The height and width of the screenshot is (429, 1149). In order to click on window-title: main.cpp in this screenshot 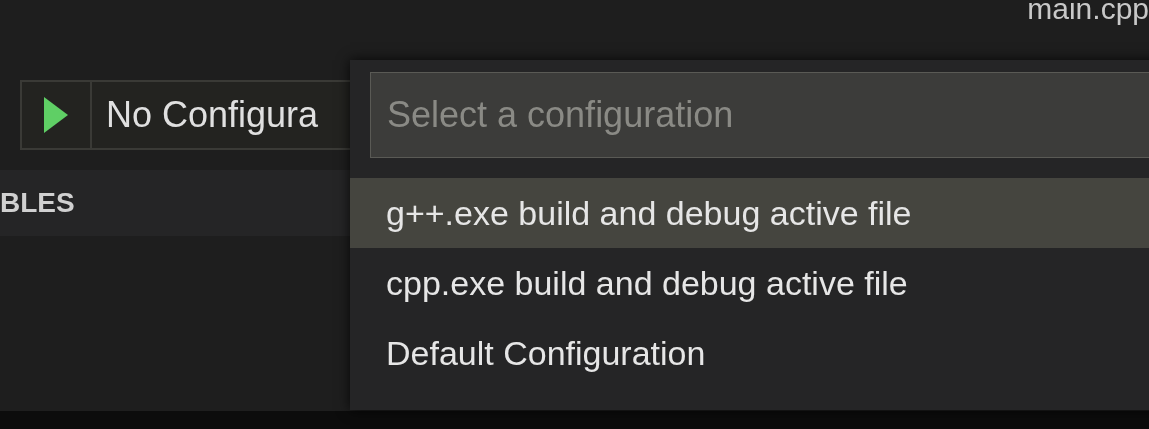, I will do `click(1088, 12)`.